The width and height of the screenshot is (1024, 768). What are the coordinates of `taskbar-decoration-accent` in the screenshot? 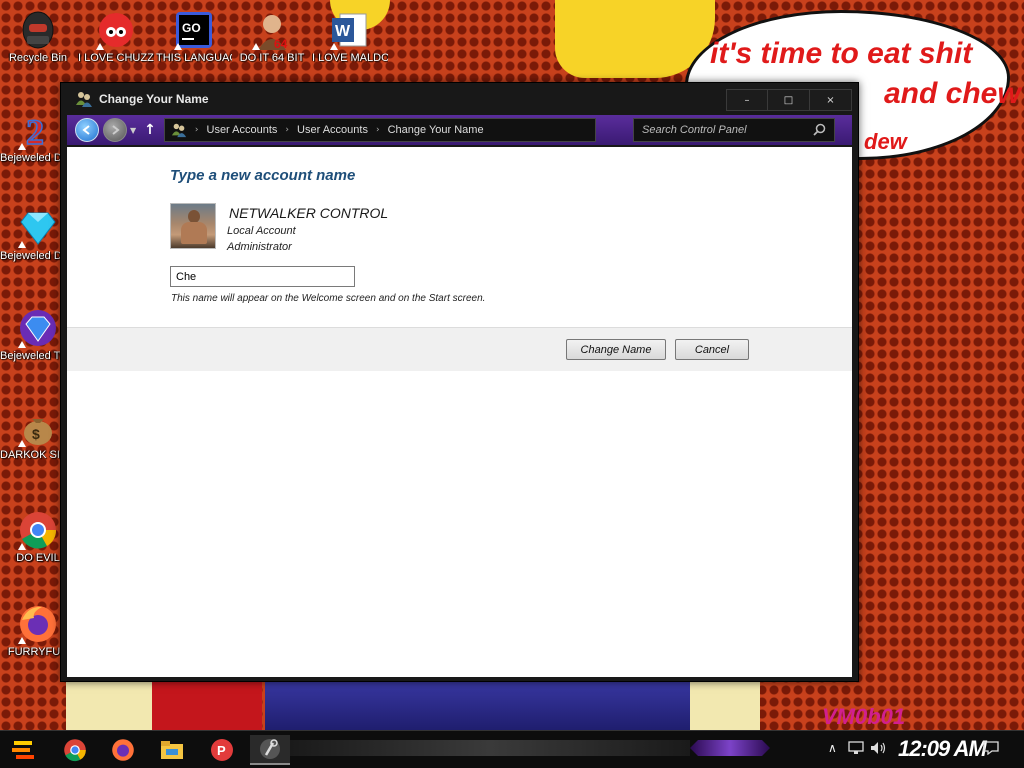 It's located at (730, 748).